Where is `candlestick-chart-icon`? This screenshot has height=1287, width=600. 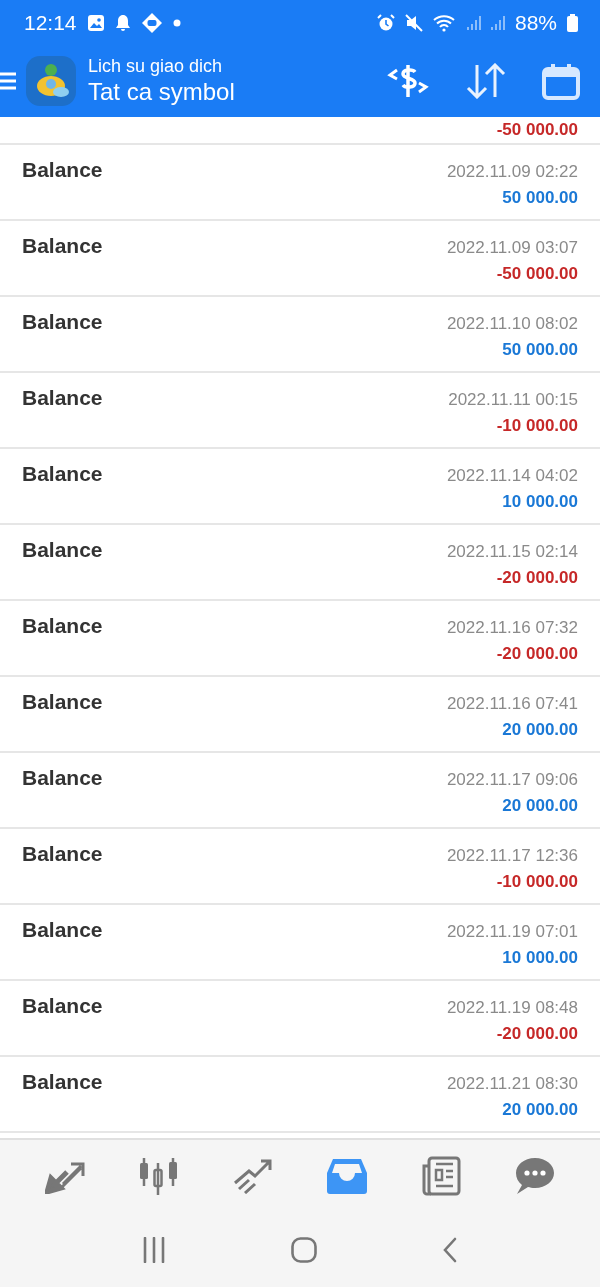
candlestick-chart-icon is located at coordinates (159, 1176).